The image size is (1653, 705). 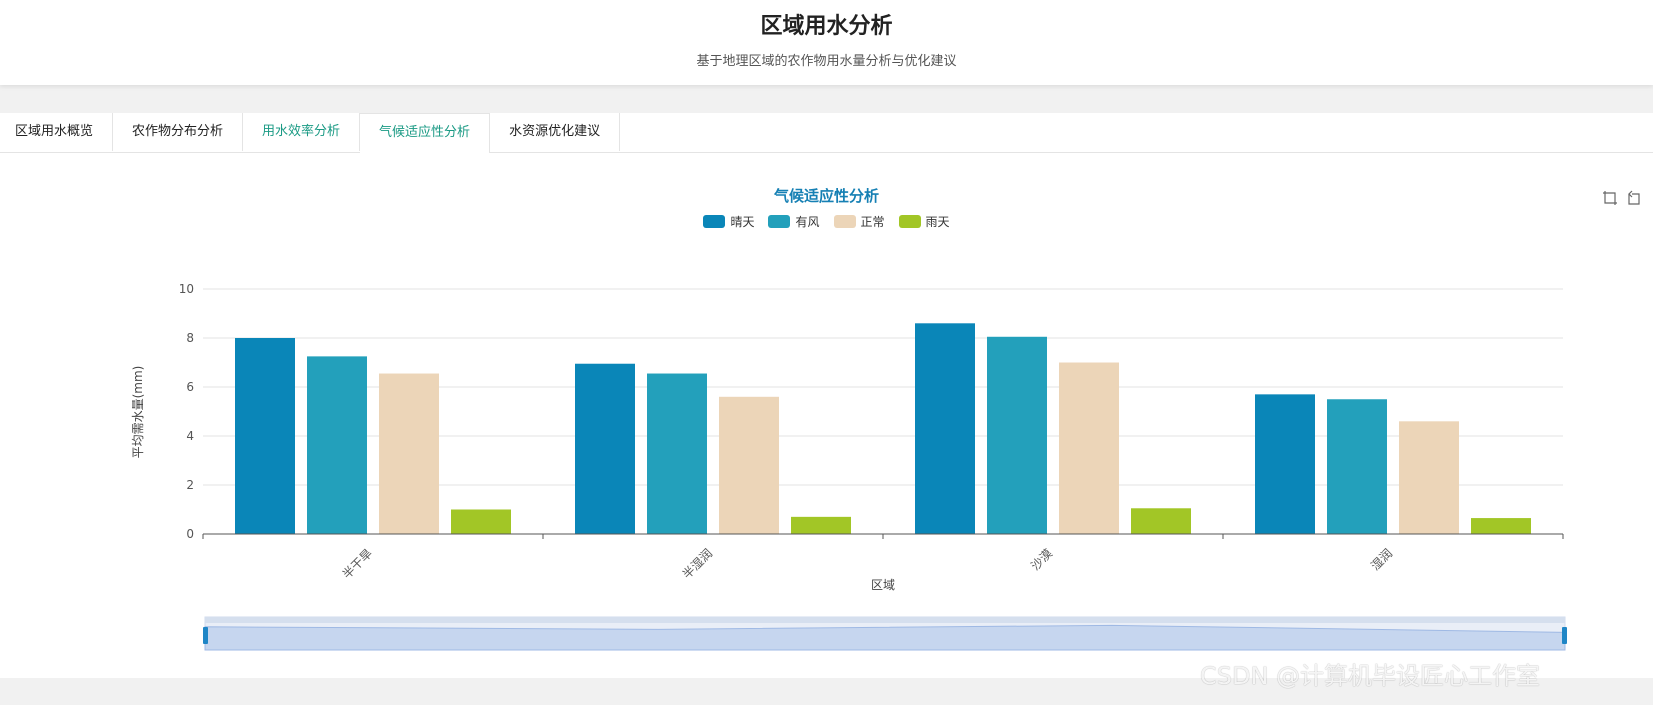 What do you see at coordinates (205, 635) in the screenshot?
I see `datazoom-handle-left` at bounding box center [205, 635].